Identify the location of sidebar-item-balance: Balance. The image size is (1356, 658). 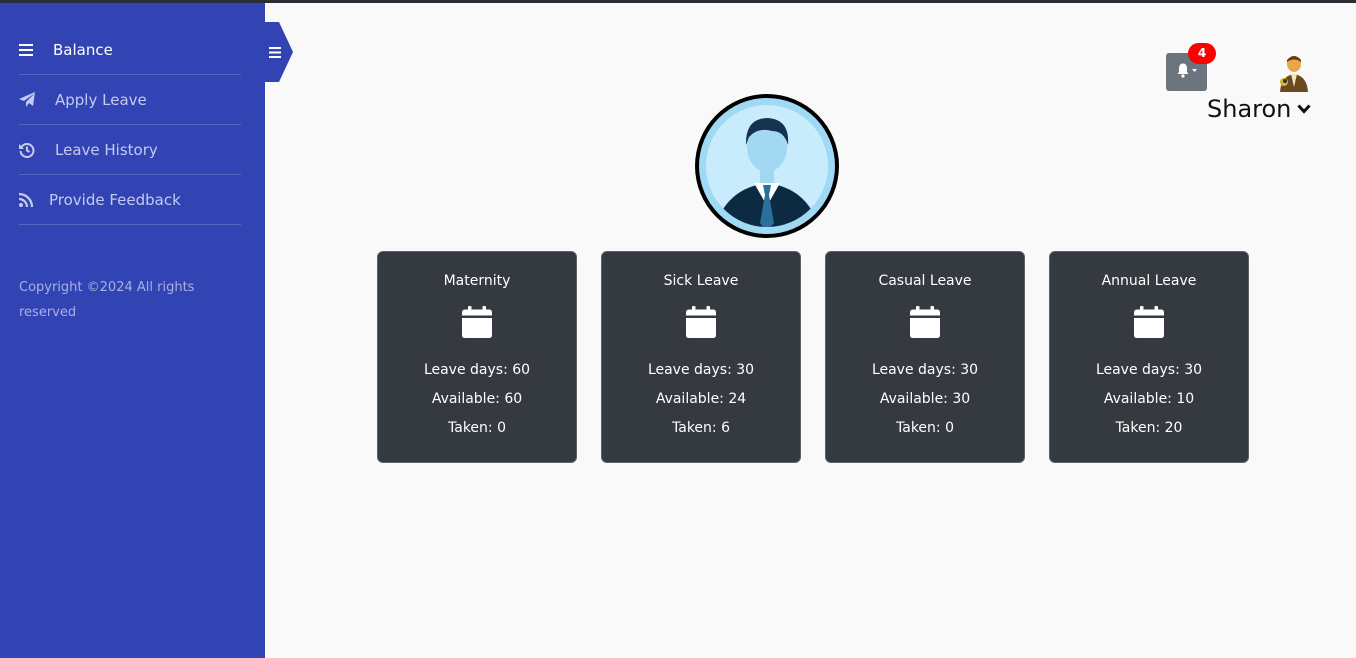
(130, 50).